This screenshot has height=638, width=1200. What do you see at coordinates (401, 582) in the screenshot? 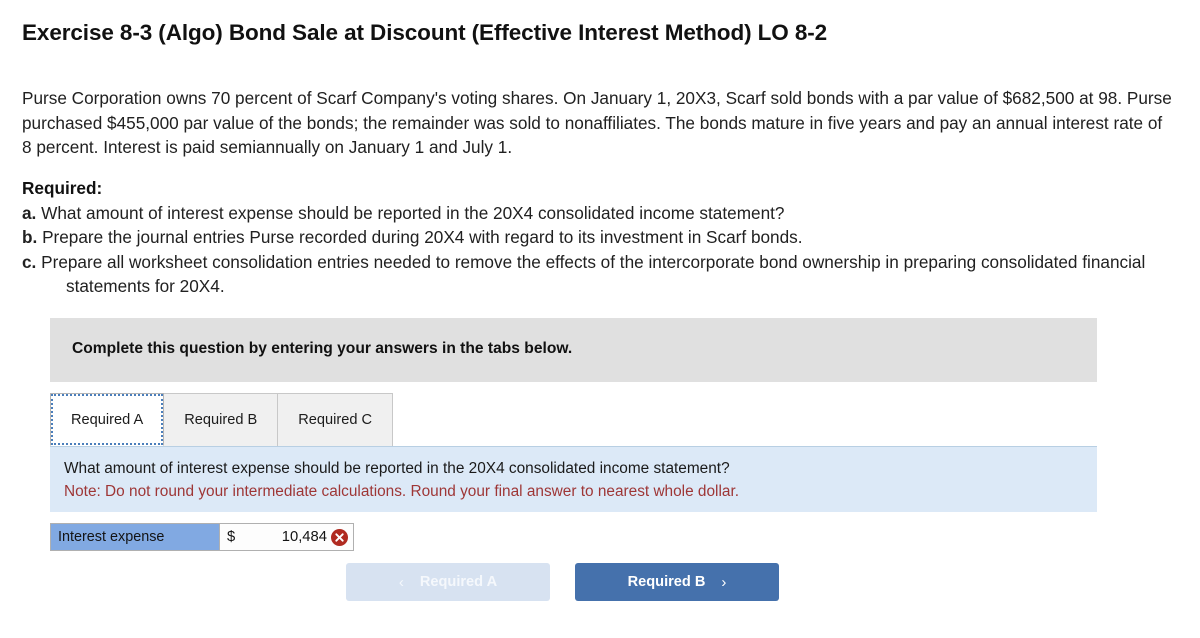
I see `chevron-left-icon: ‹` at bounding box center [401, 582].